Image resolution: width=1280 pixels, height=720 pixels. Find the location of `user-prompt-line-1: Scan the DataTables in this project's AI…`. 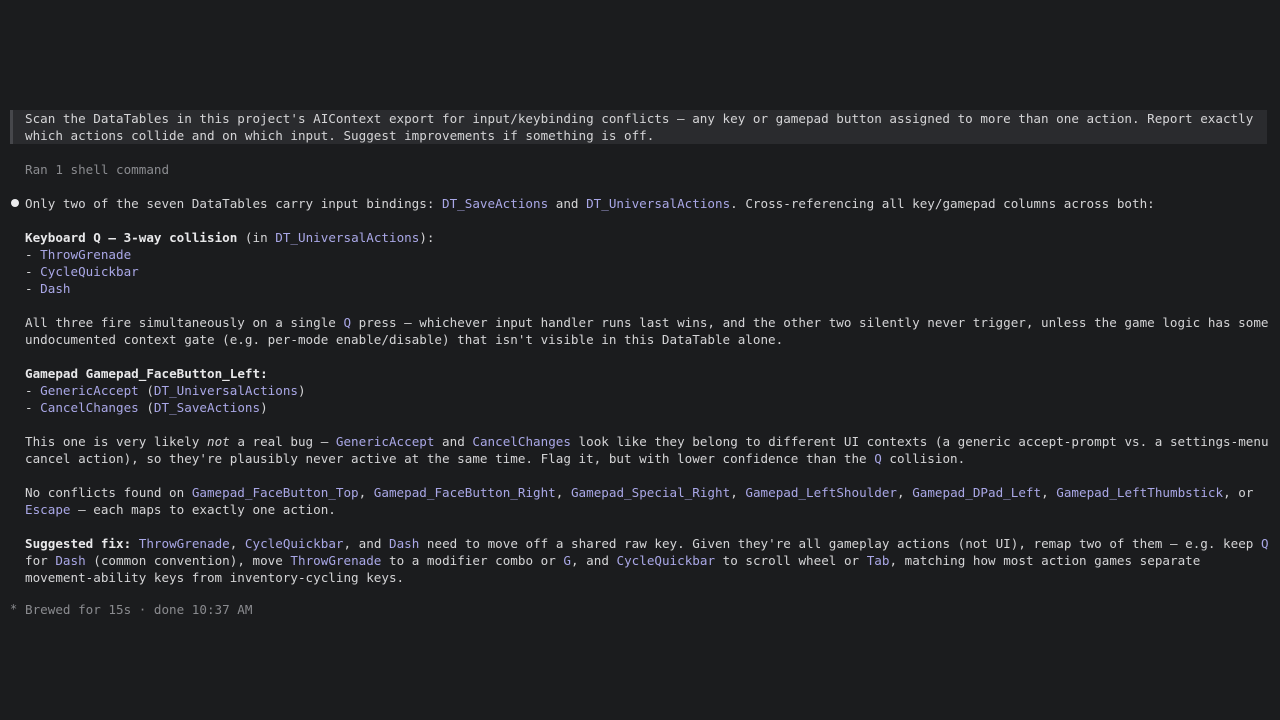

user-prompt-line-1: Scan the DataTables in this project's AI… is located at coordinates (639, 118).